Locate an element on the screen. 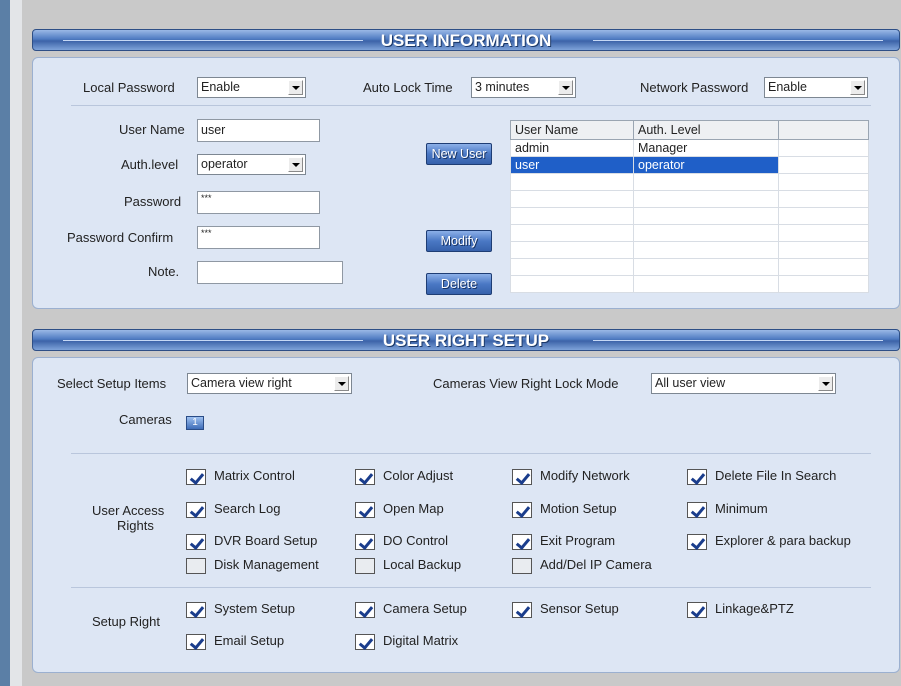 The height and width of the screenshot is (686, 901). user-right-setup-title: USER RIGHT SETUP is located at coordinates (466, 340).